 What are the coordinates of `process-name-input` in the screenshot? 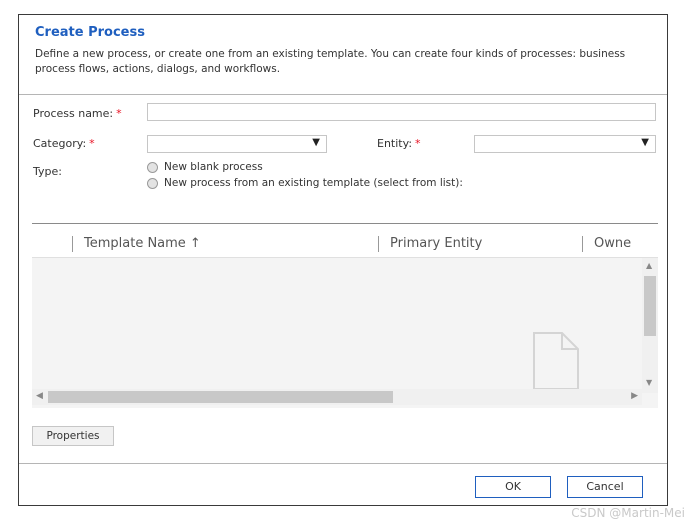 It's located at (401, 112).